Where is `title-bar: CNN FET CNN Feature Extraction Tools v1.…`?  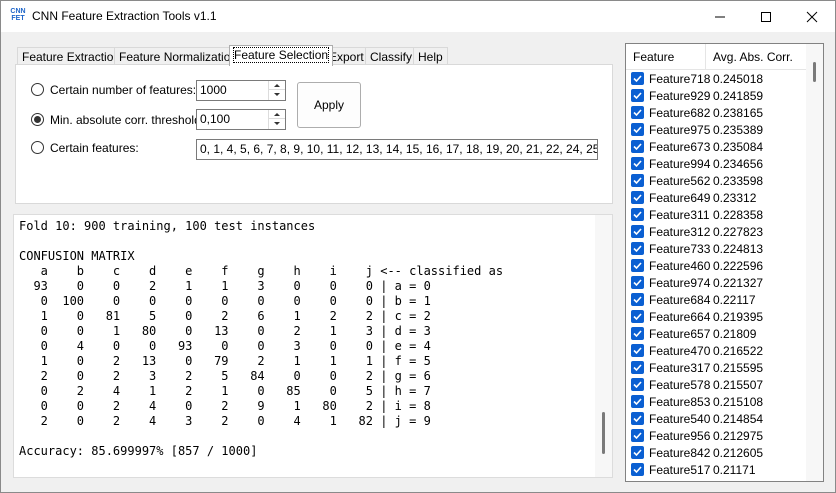
title-bar: CNN FET CNN Feature Extraction Tools v1.… is located at coordinates (418, 16).